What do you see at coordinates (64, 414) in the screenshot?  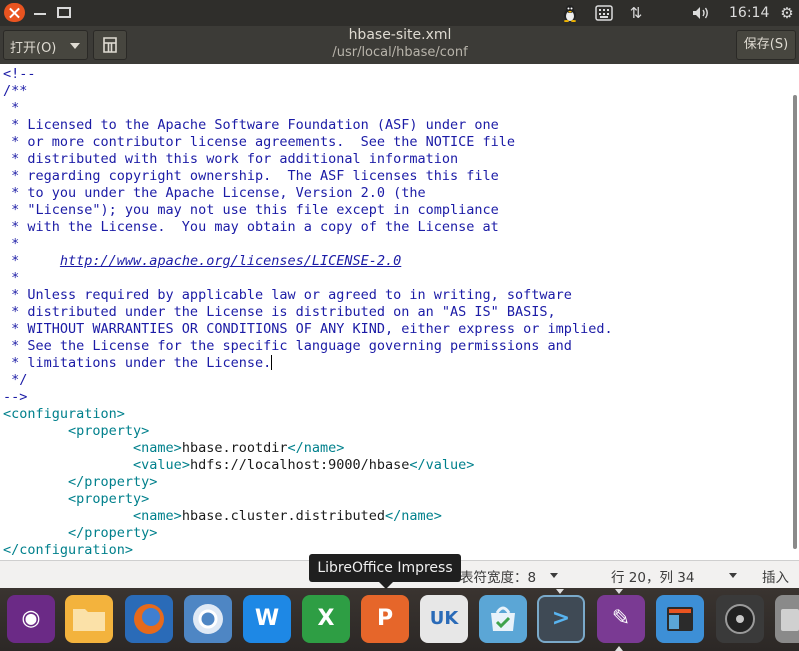 I see `code-token: <configuration>` at bounding box center [64, 414].